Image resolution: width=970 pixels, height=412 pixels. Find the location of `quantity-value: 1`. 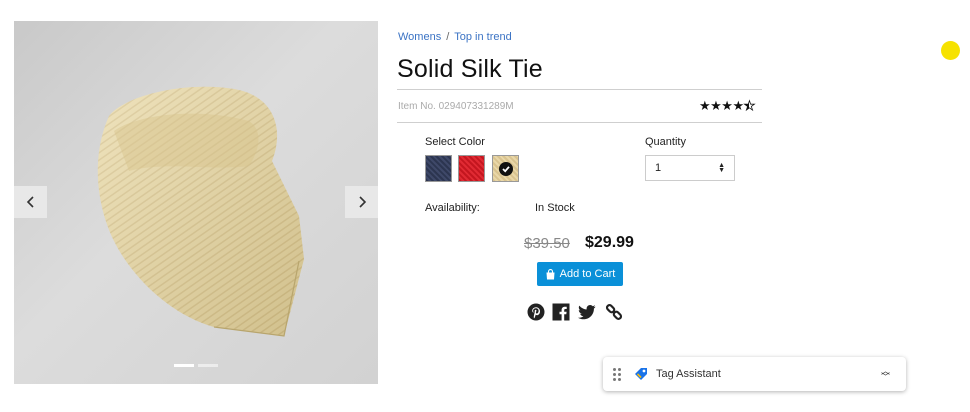

quantity-value: 1 is located at coordinates (658, 168).